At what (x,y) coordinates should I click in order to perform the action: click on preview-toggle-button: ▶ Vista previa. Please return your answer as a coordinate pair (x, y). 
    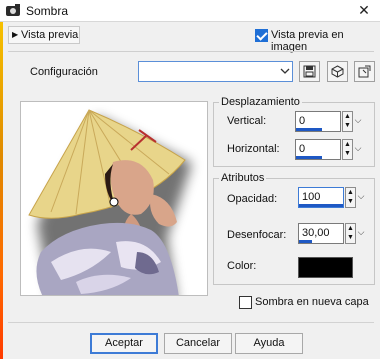
    Looking at the image, I should click on (44, 35).